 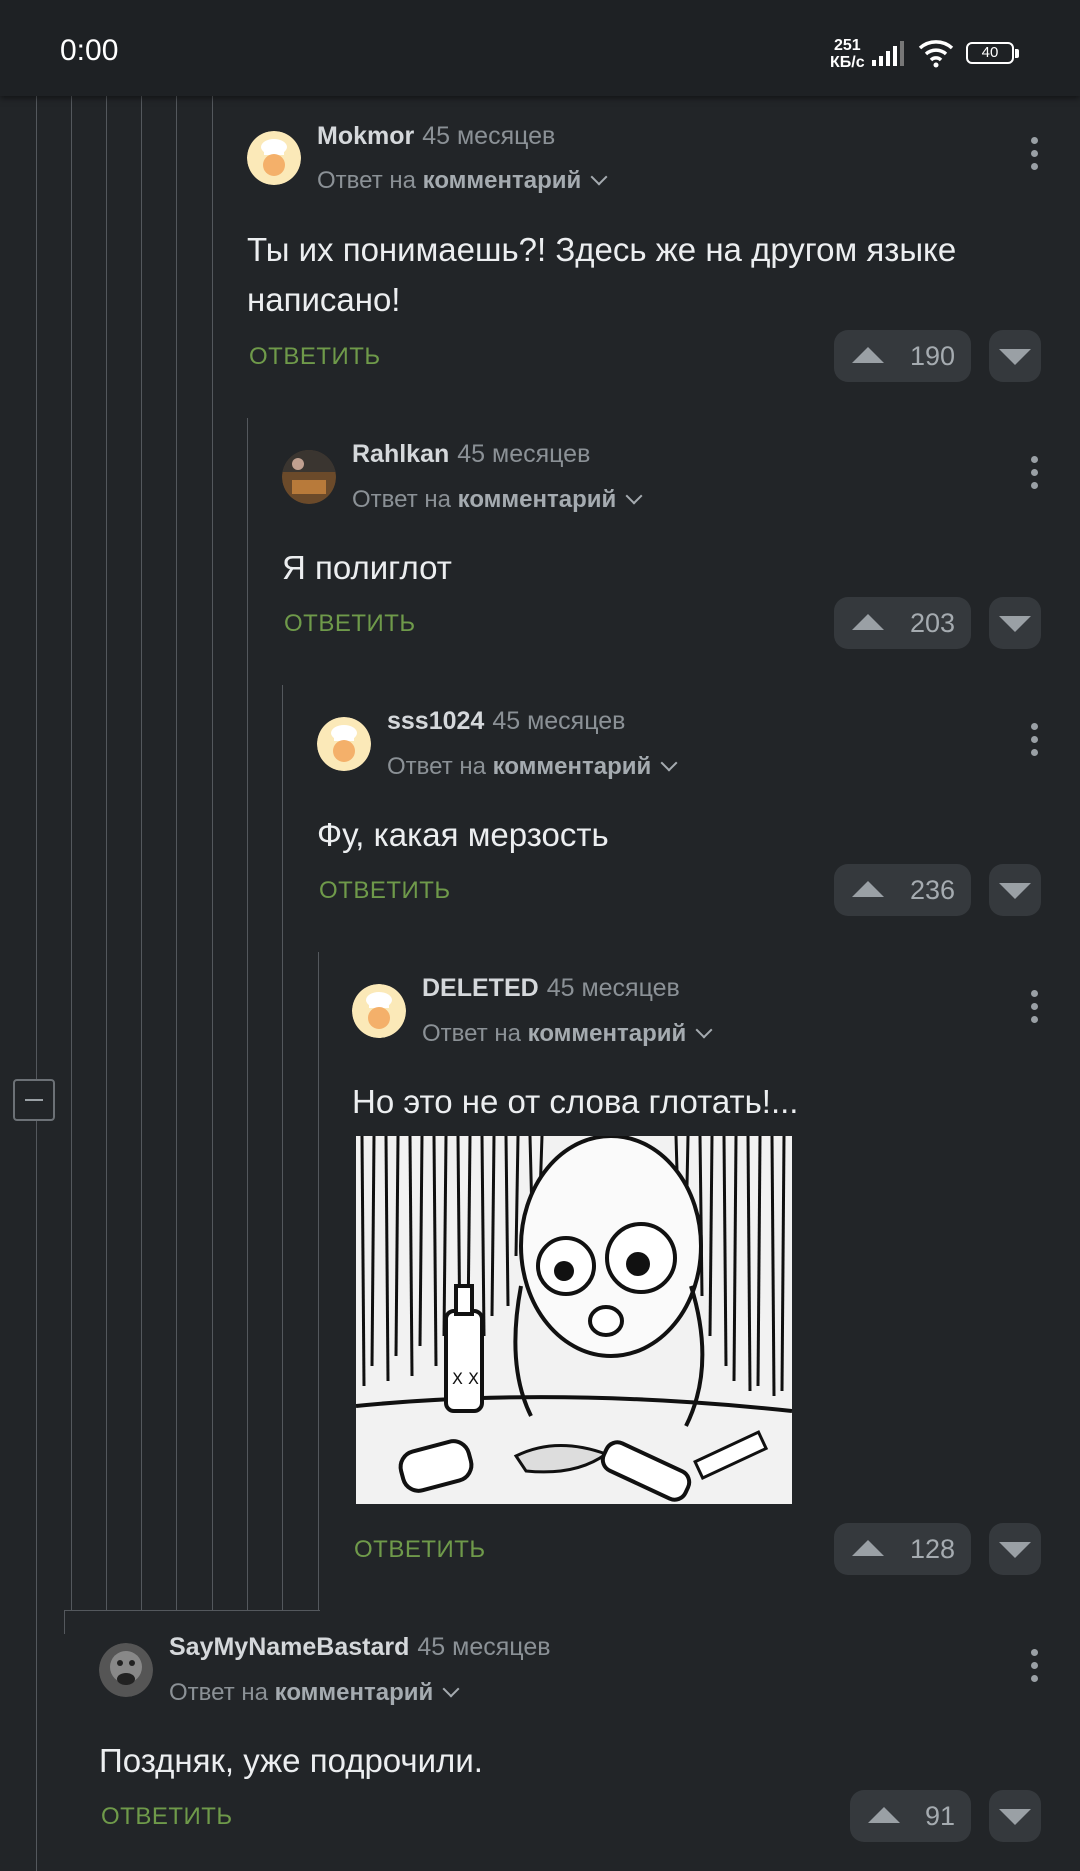 I want to click on upvote-button: 190, so click(x=902, y=356).